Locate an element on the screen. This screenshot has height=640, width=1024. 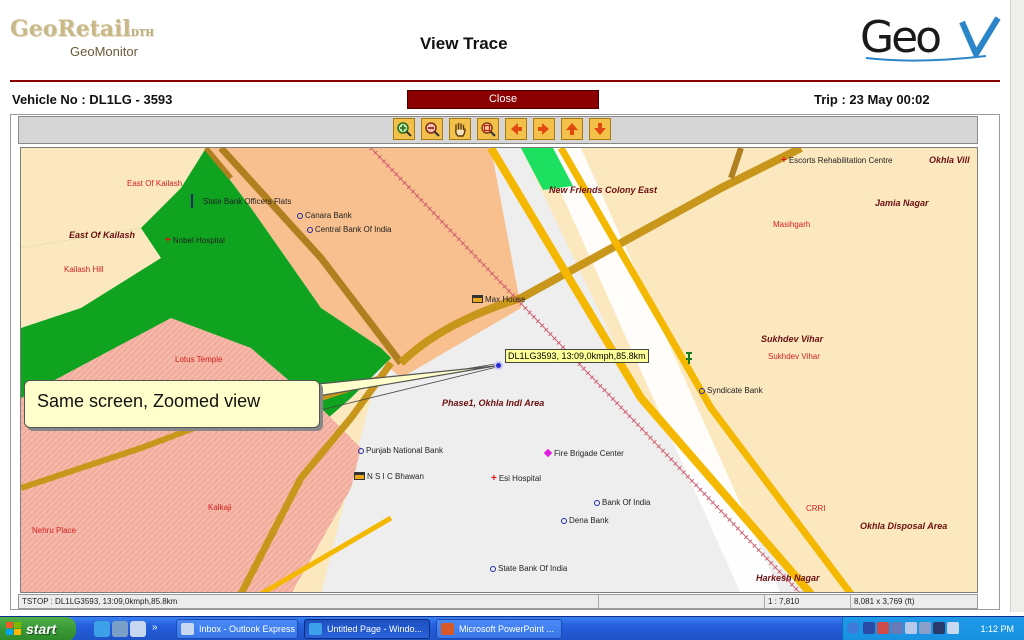
outlook-icon is located at coordinates (187, 629).